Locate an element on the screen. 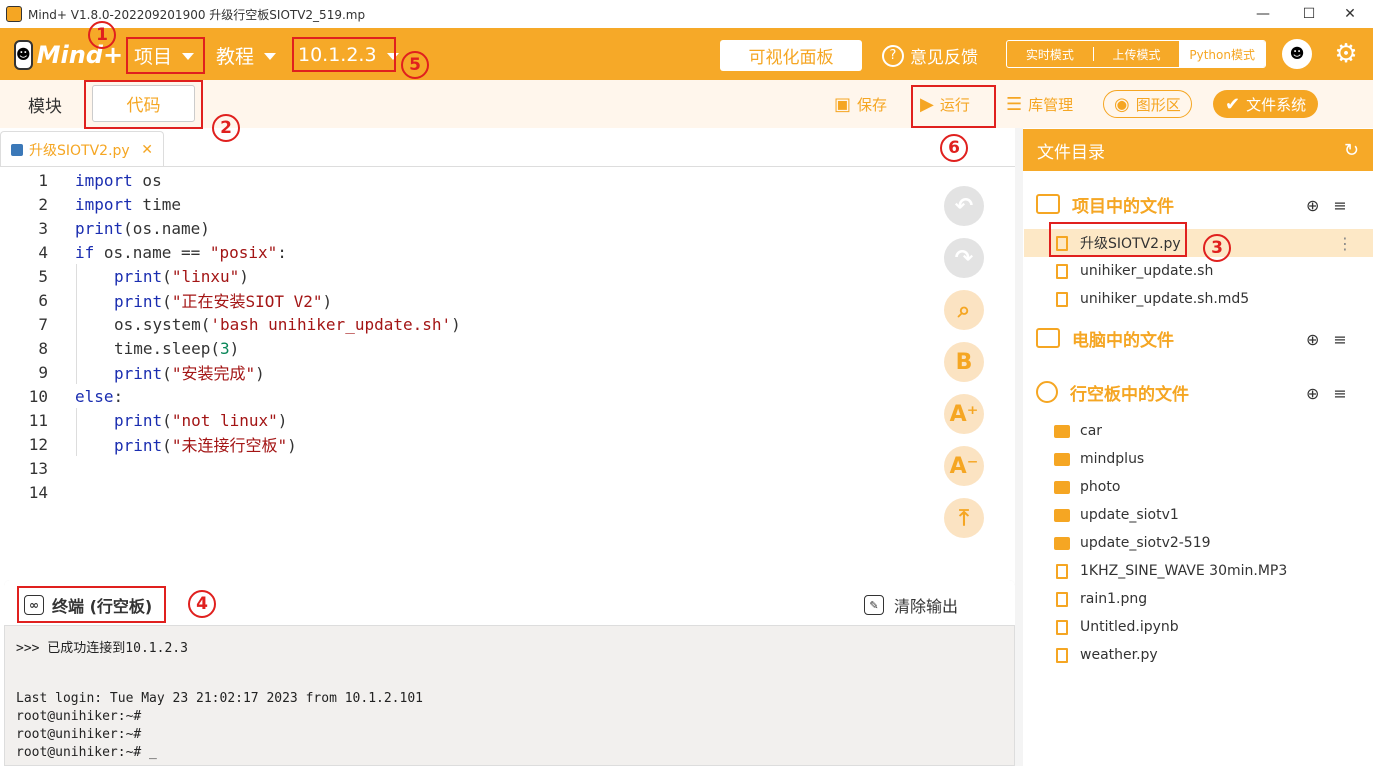 The height and width of the screenshot is (766, 1373). highlight-box-run is located at coordinates (953, 106).